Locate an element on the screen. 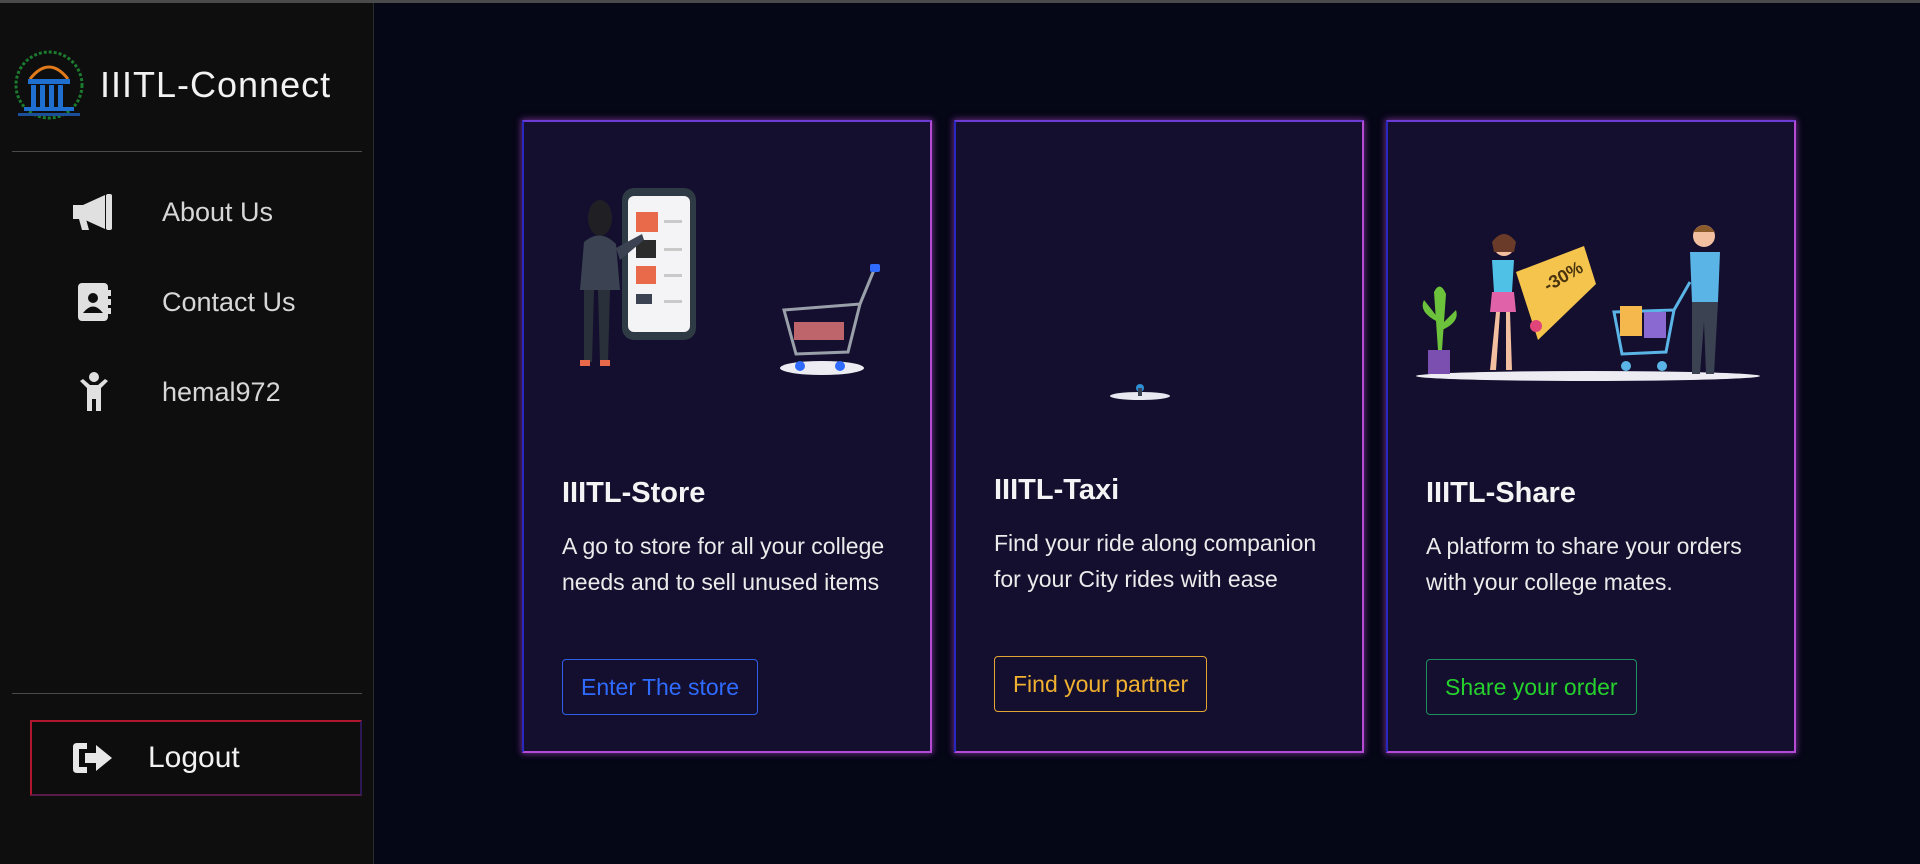  sidebar-item-label: About Us is located at coordinates (218, 211).